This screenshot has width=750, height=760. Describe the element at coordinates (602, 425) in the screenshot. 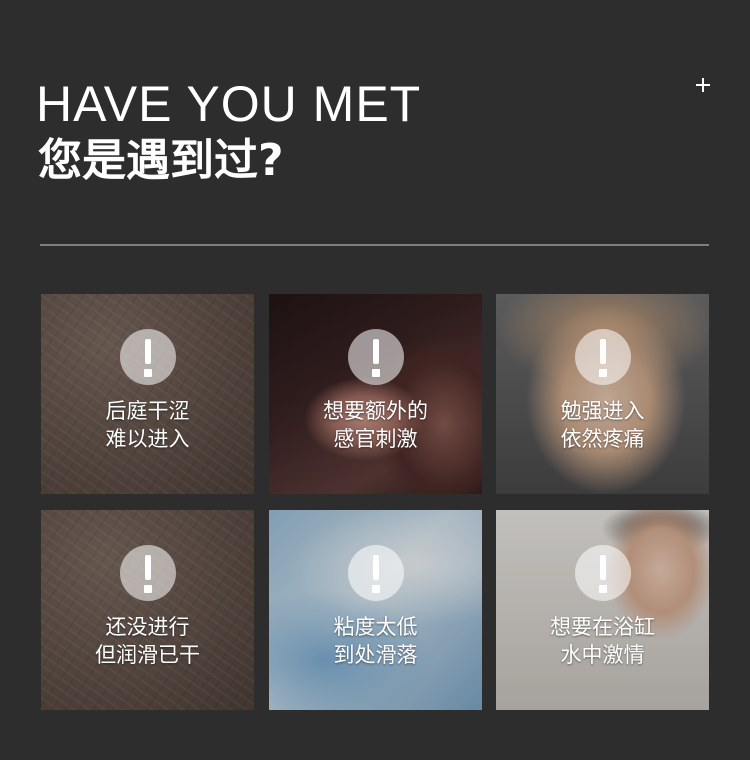

I see `card-caption: 勉强进入 依然疼痛` at that location.